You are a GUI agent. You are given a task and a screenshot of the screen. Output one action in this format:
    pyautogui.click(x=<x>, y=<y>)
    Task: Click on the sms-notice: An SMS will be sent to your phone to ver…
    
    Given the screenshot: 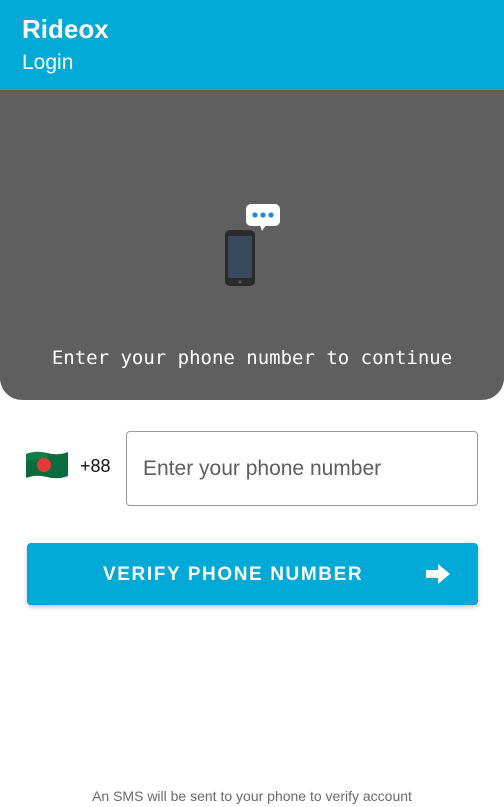 What is the action you would take?
    pyautogui.click(x=252, y=796)
    